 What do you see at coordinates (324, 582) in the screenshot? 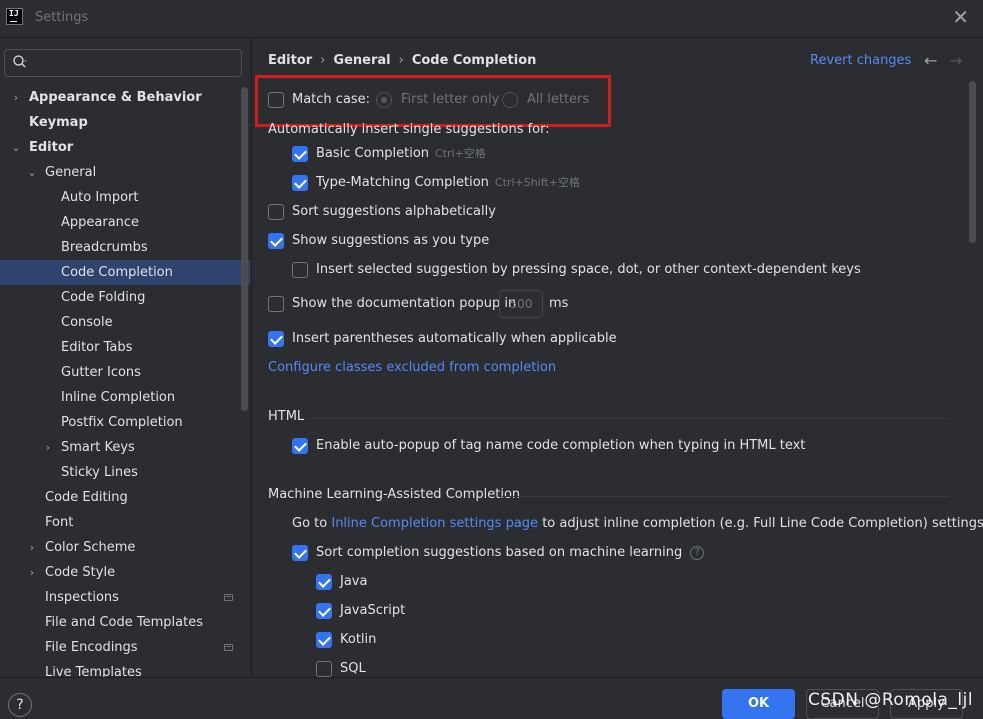
I see `java-checkbox` at bounding box center [324, 582].